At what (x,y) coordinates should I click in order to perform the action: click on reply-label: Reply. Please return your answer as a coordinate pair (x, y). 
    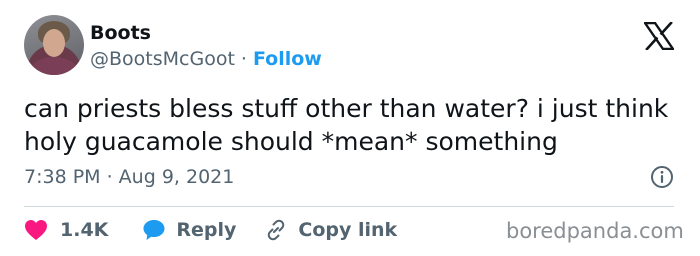
    Looking at the image, I should click on (206, 230).